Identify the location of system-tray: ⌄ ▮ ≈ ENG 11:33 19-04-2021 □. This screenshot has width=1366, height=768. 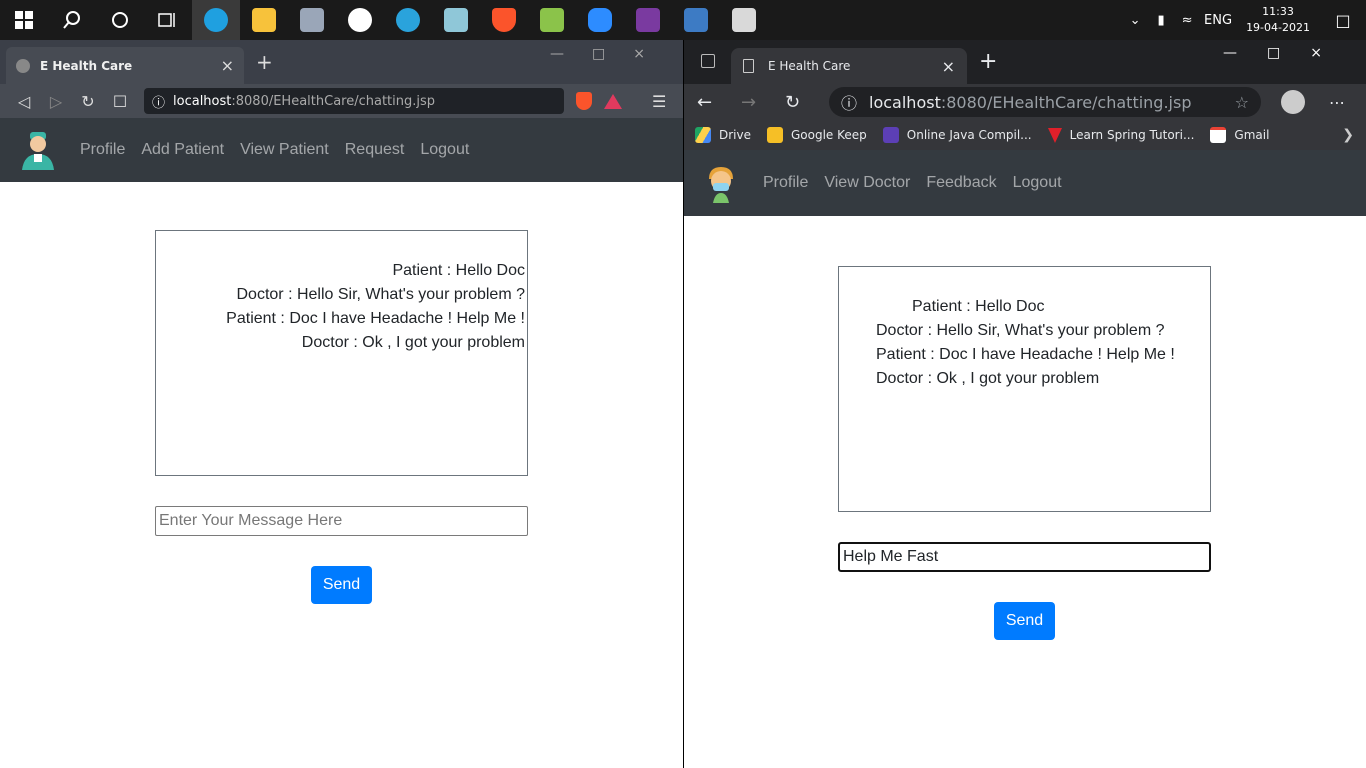
(1244, 20).